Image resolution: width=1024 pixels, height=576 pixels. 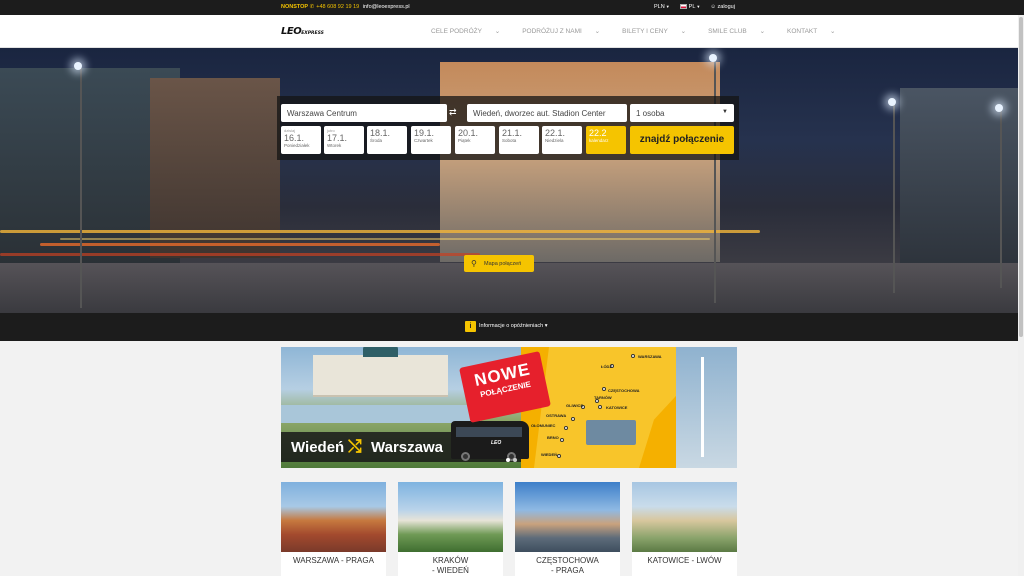 I want to click on card-label-line: - PRAGA, so click(x=567, y=570).